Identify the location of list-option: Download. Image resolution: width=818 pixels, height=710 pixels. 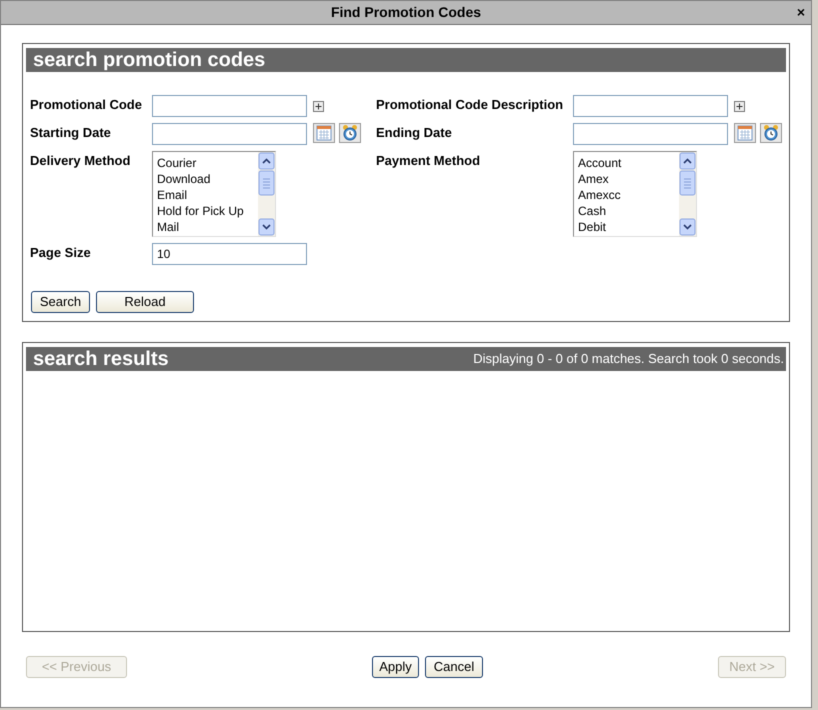
(207, 179).